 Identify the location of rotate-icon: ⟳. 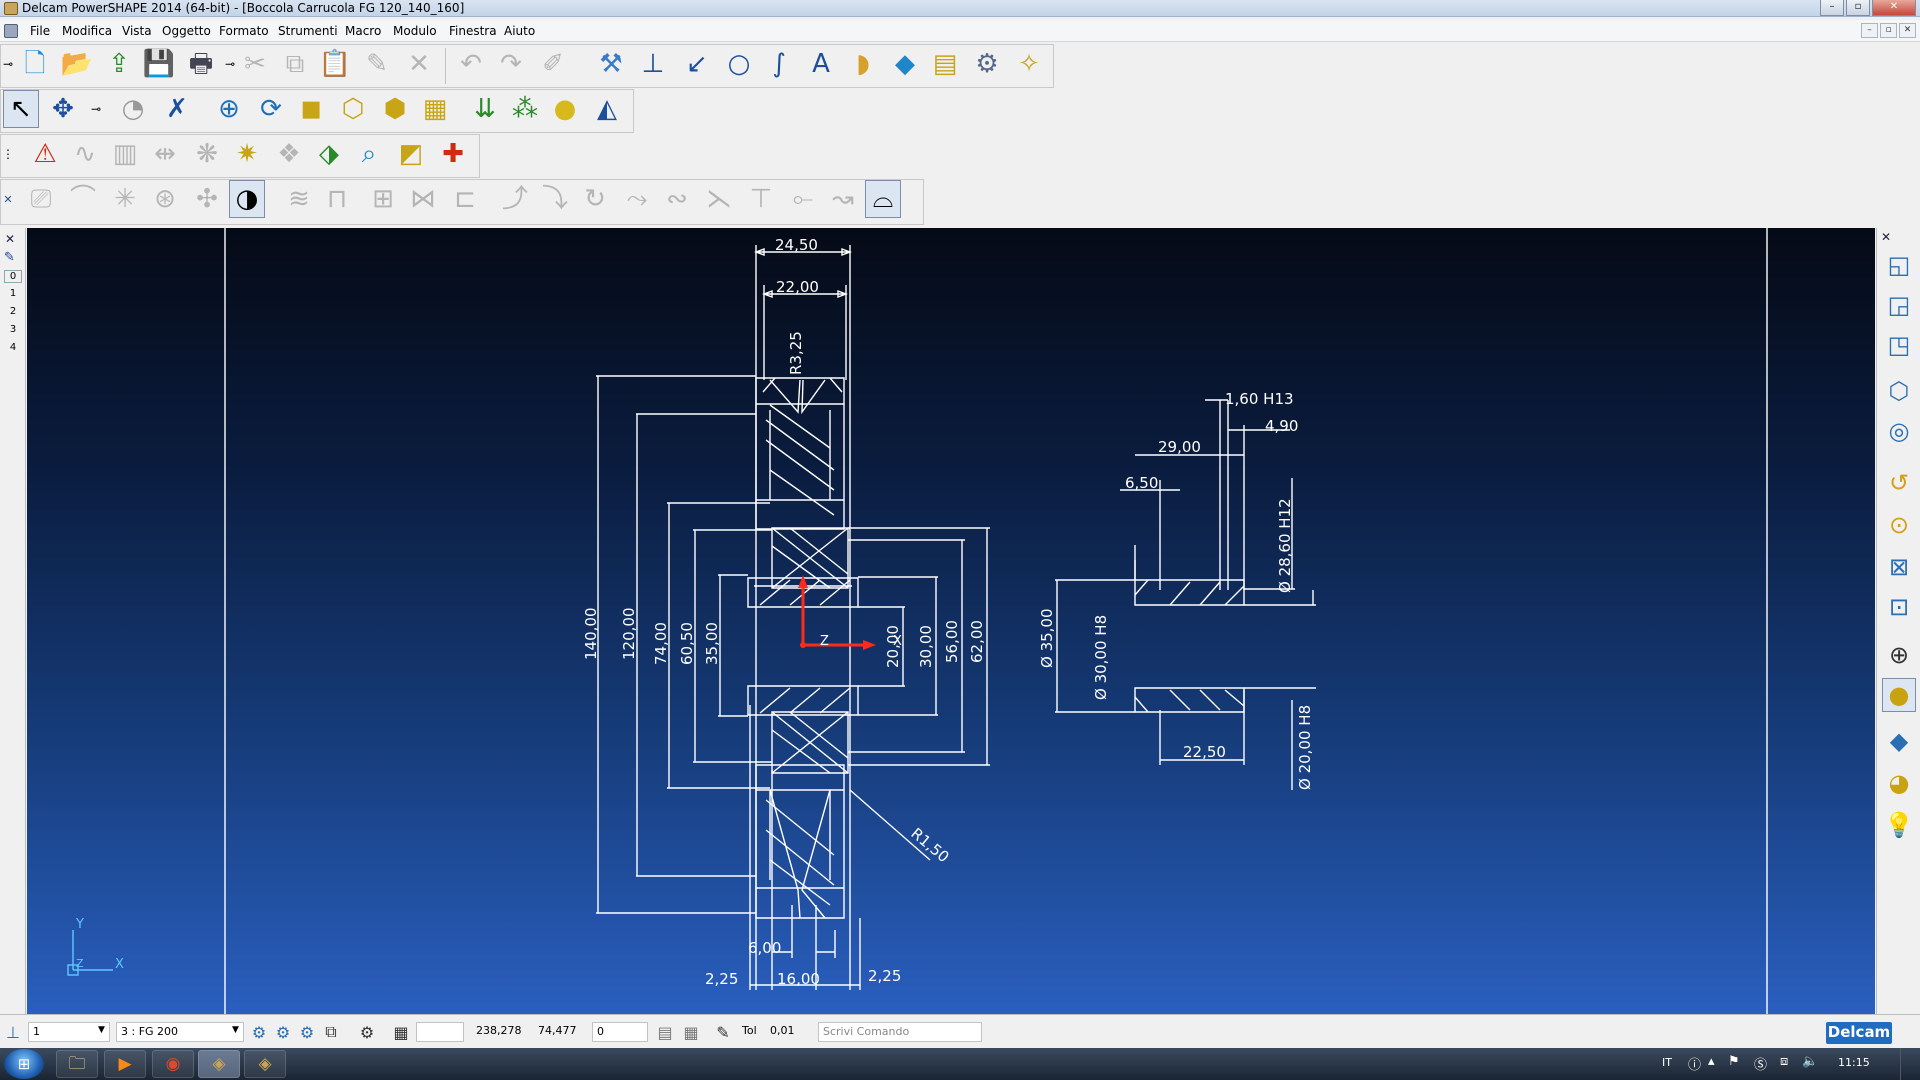
(271, 109).